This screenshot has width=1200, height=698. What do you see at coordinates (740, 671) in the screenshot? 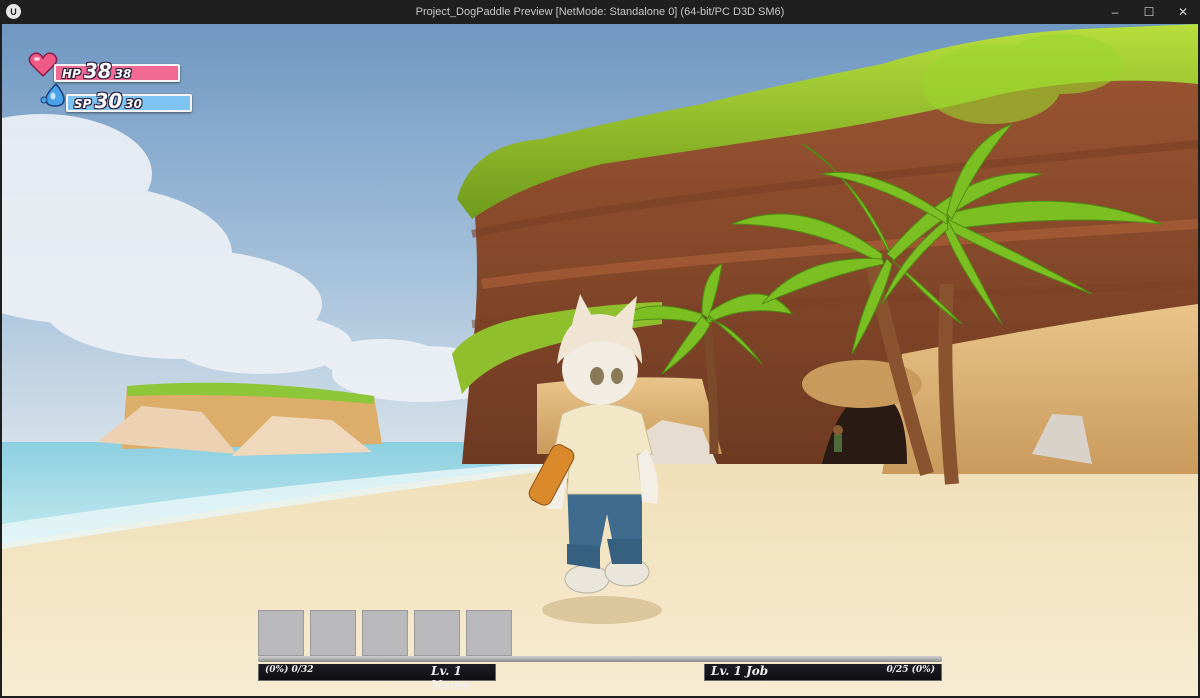
I see `job-level: Lv. 1 Job` at bounding box center [740, 671].